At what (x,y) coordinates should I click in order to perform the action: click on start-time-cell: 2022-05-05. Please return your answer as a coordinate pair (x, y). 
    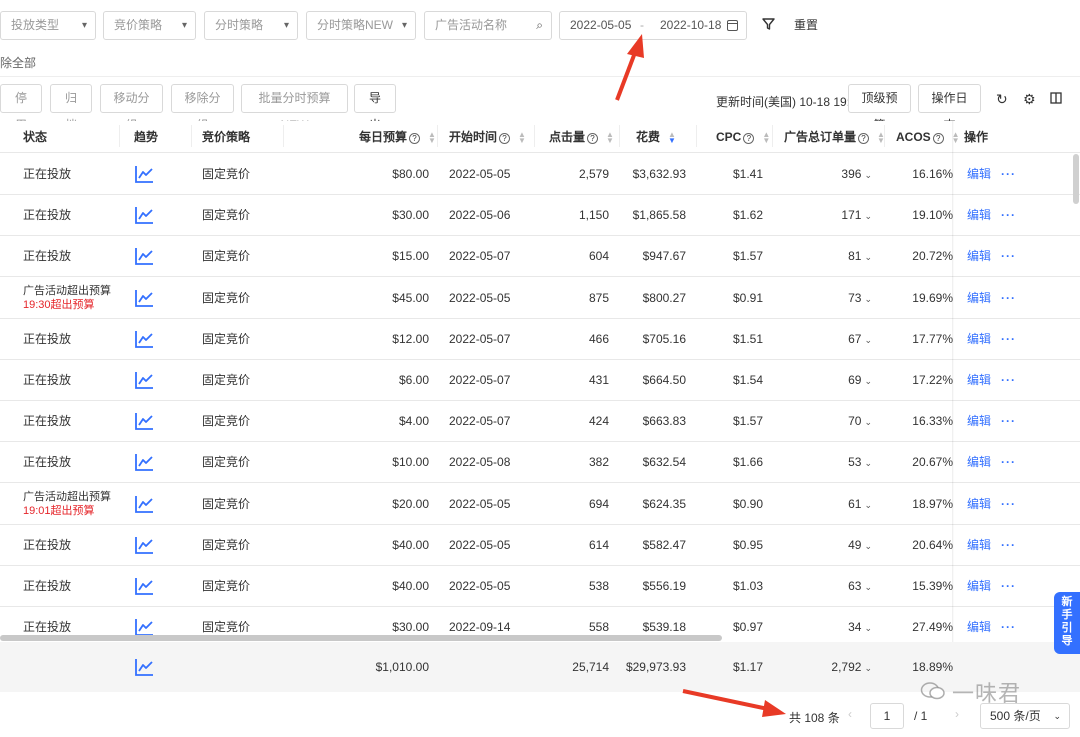
    Looking at the image, I should click on (480, 174).